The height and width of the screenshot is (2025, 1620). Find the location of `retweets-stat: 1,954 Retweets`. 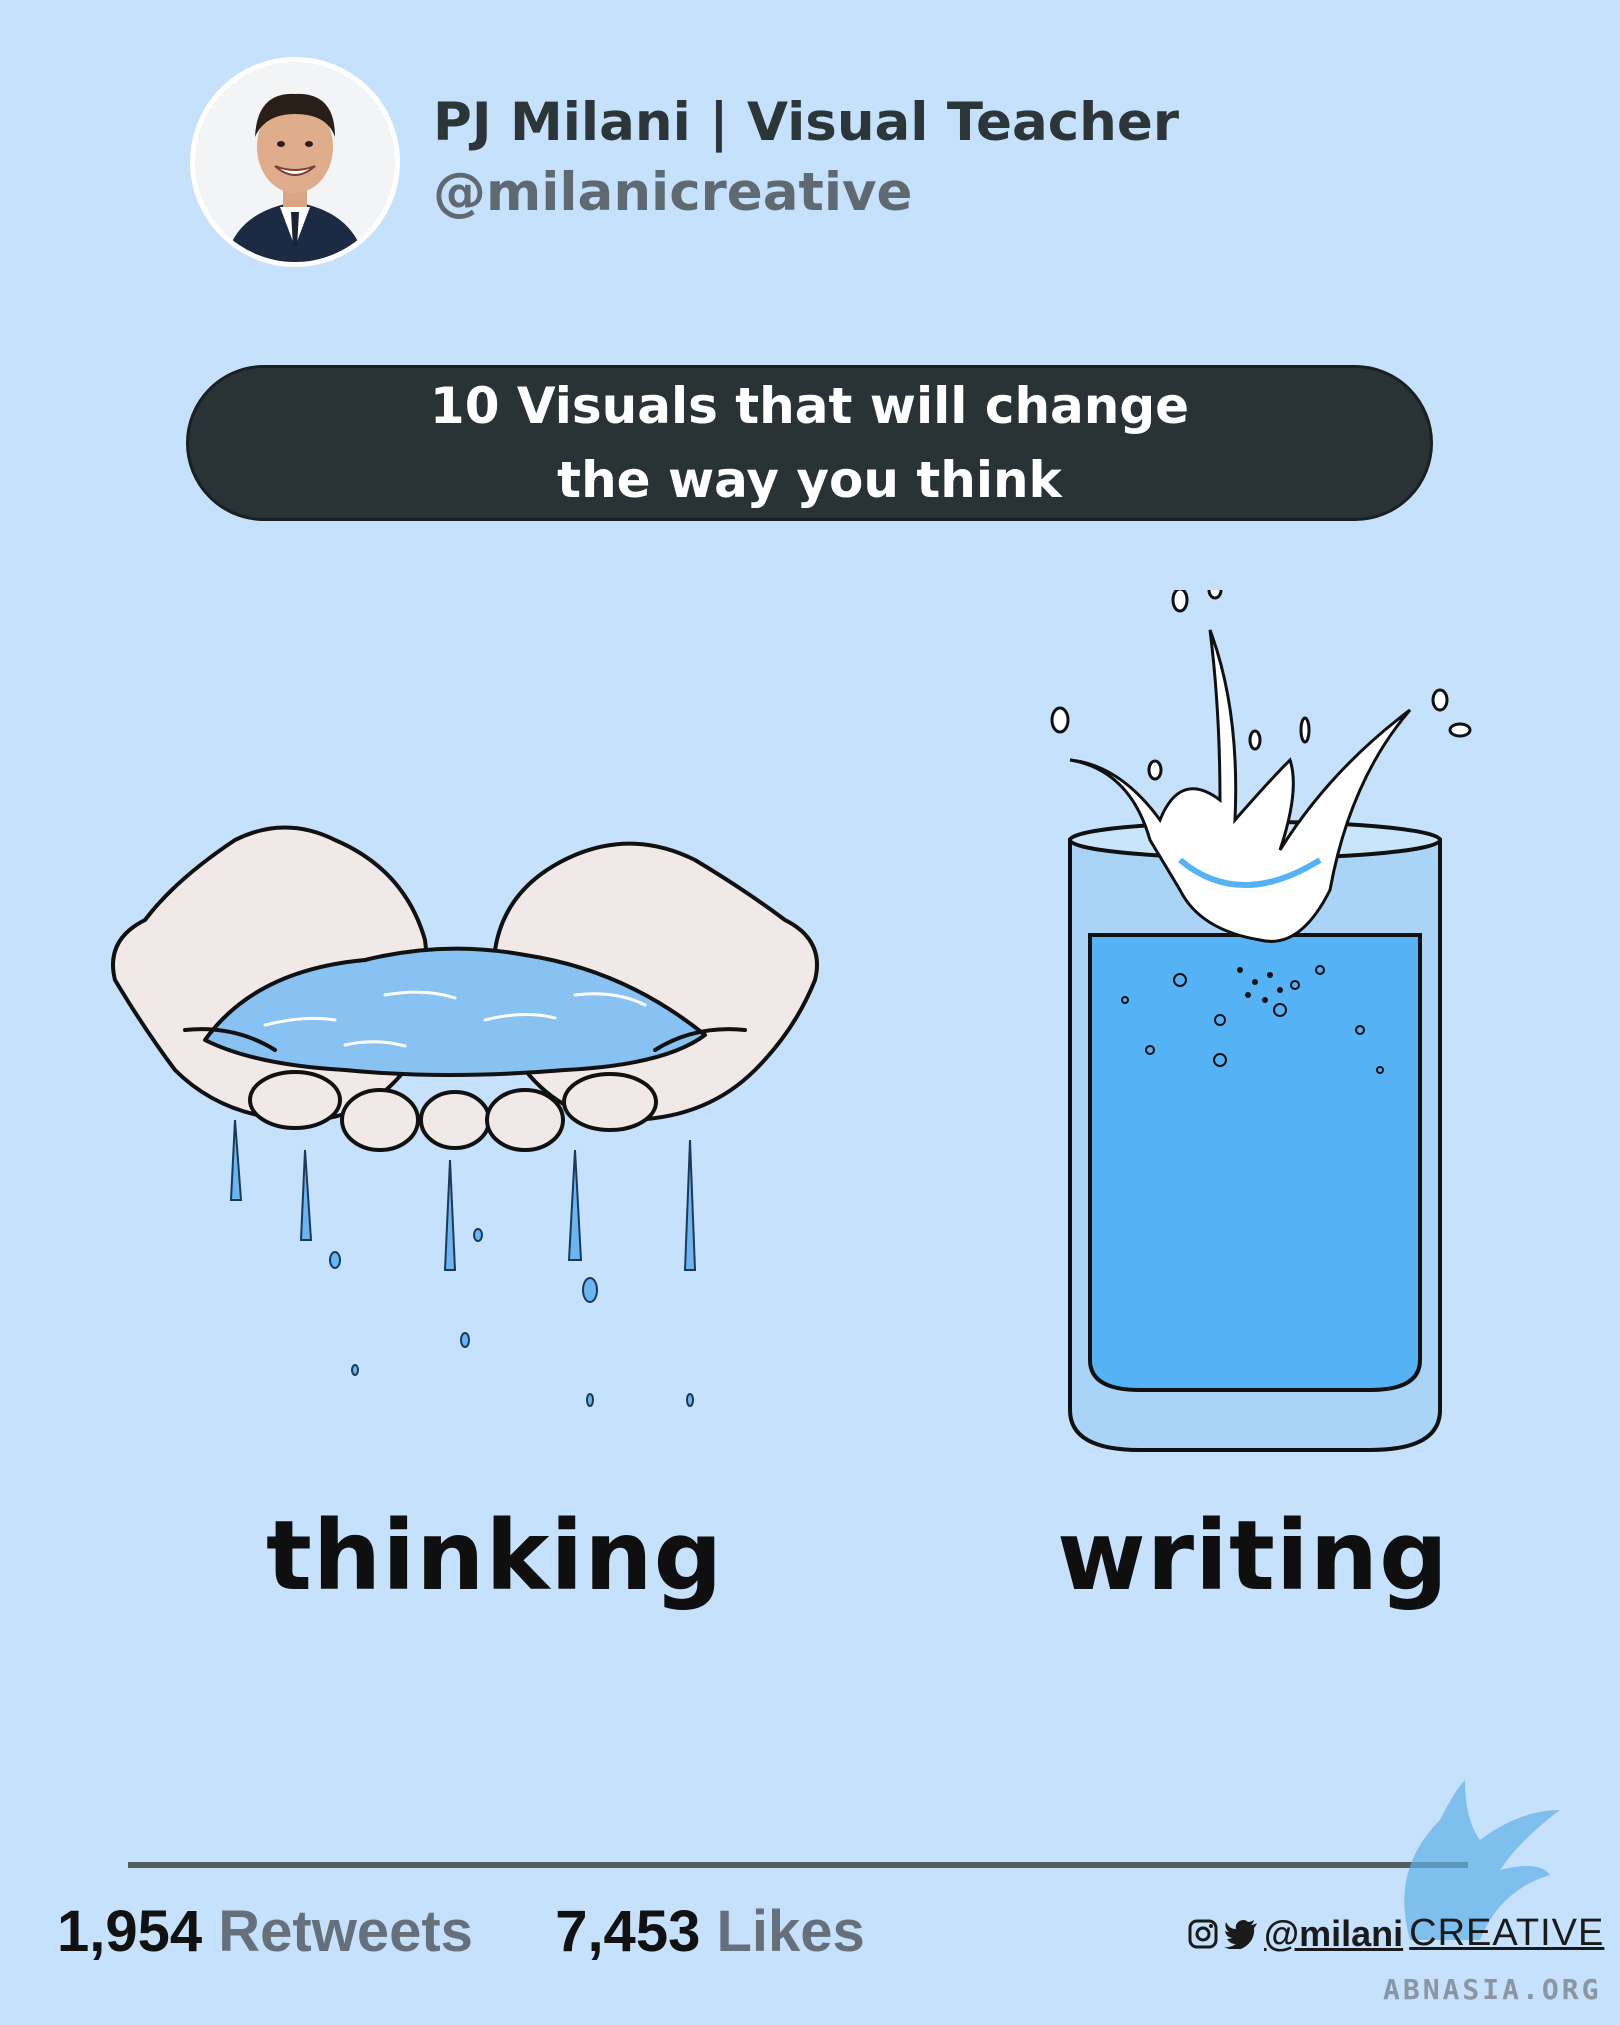

retweets-stat: 1,954 Retweets is located at coordinates (273, 1931).